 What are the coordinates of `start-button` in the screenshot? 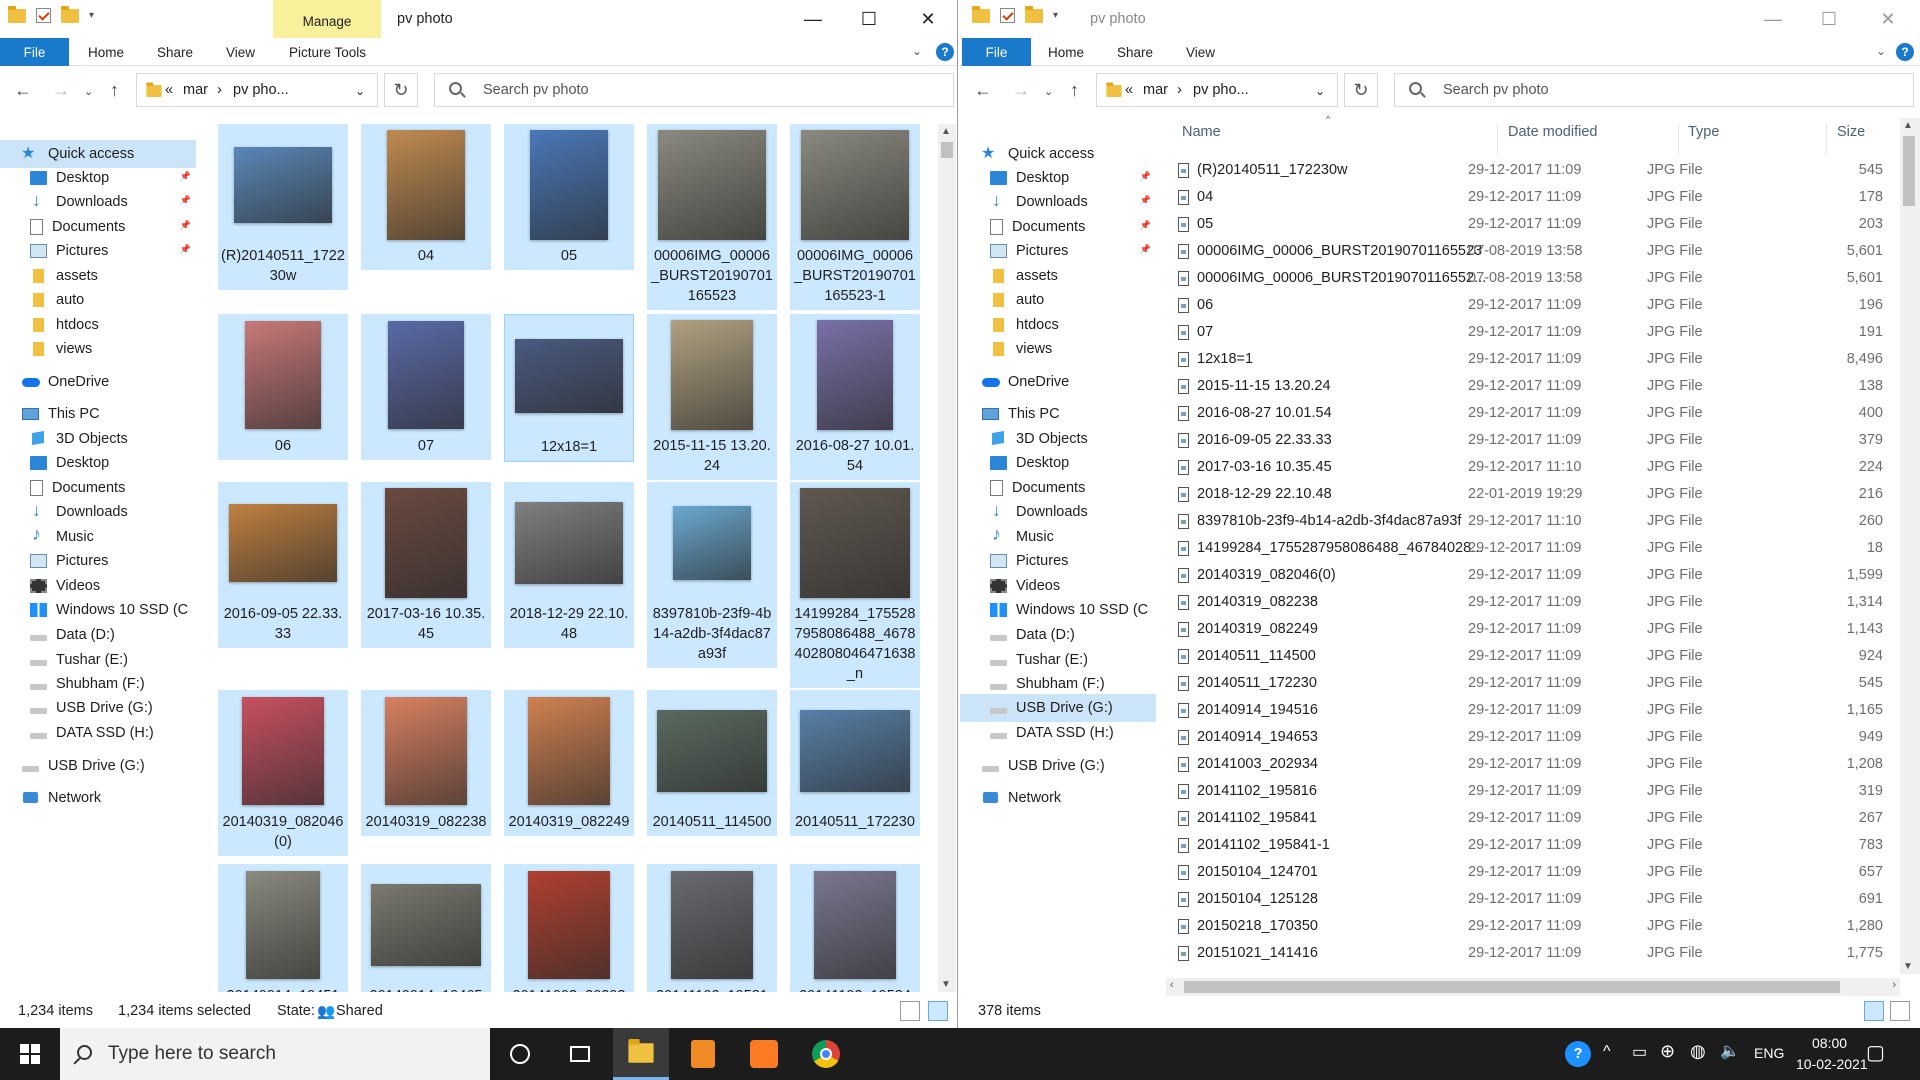 It's located at (30, 1054).